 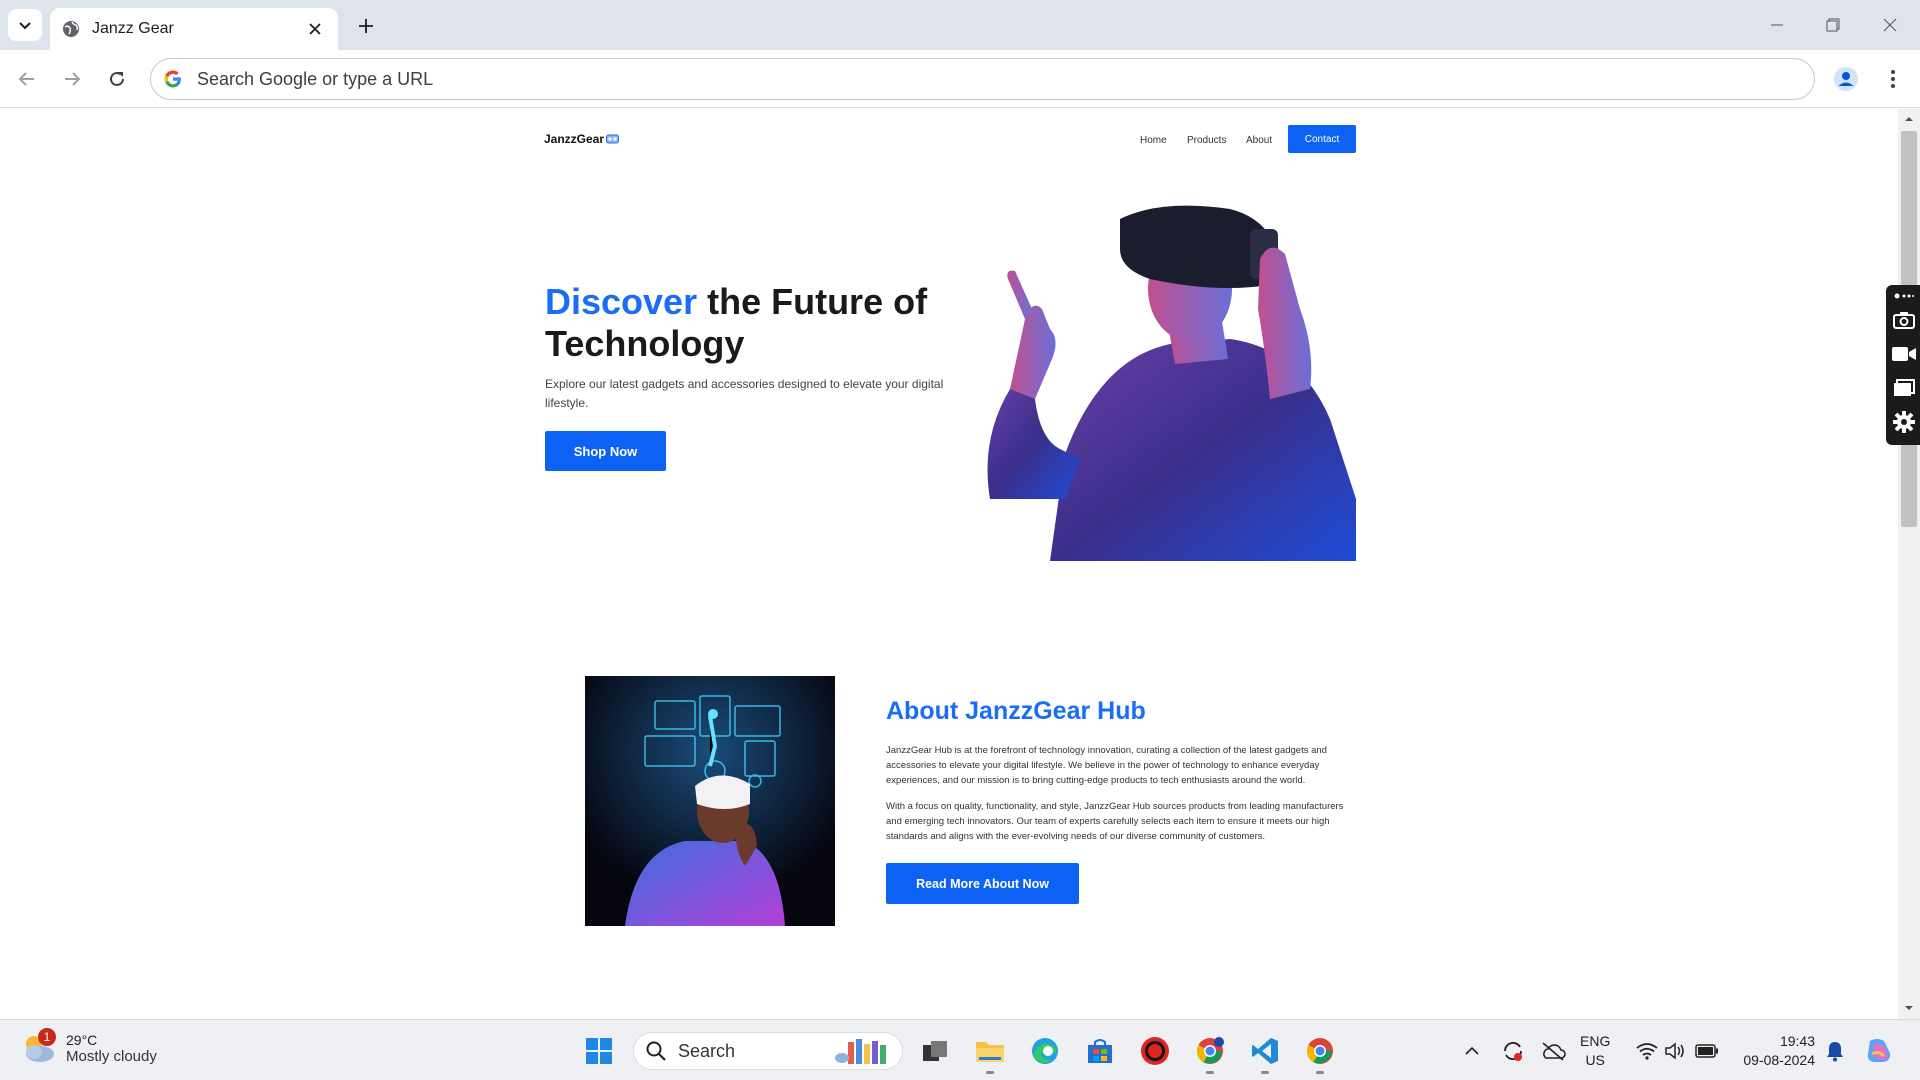 I want to click on speaker-icon, so click(x=1674, y=1051).